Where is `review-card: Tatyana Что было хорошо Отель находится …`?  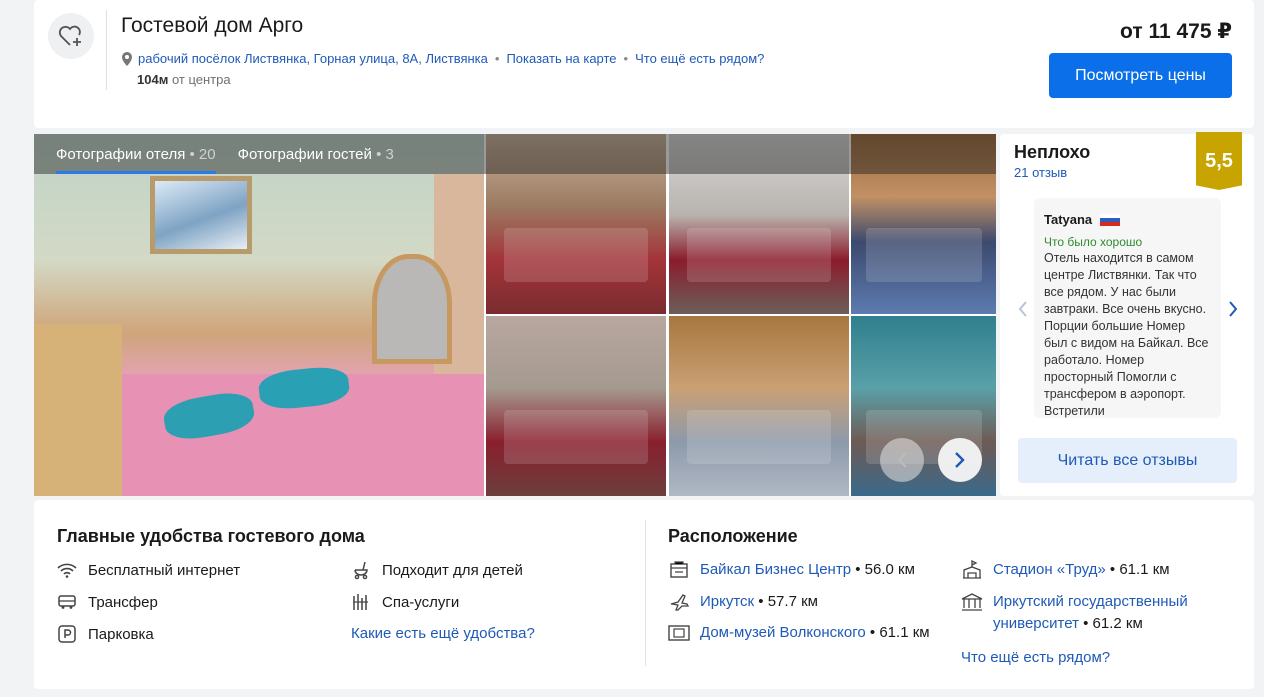 review-card: Tatyana Что было хорошо Отель находится … is located at coordinates (1127, 308).